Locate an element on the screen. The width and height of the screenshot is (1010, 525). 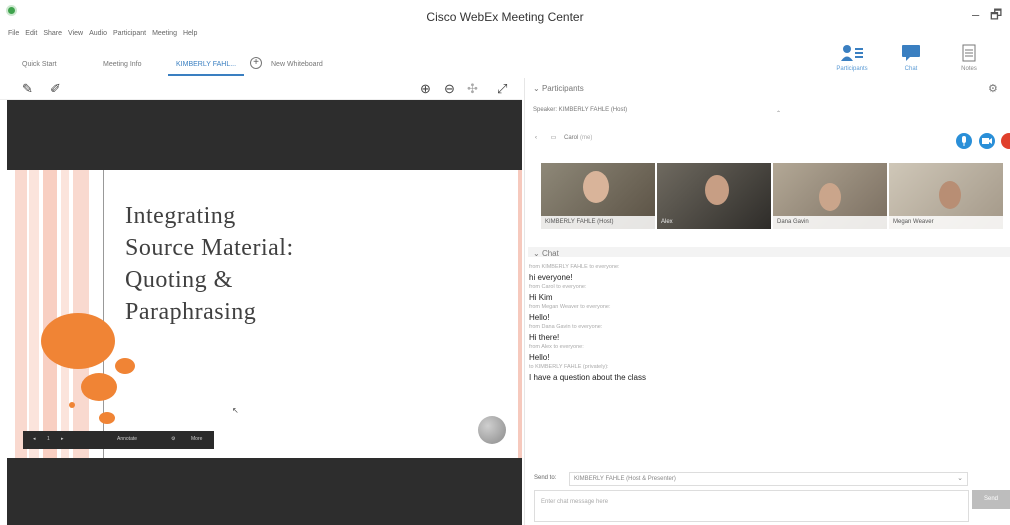
menu-edit: Edit is located at coordinates (31, 36).